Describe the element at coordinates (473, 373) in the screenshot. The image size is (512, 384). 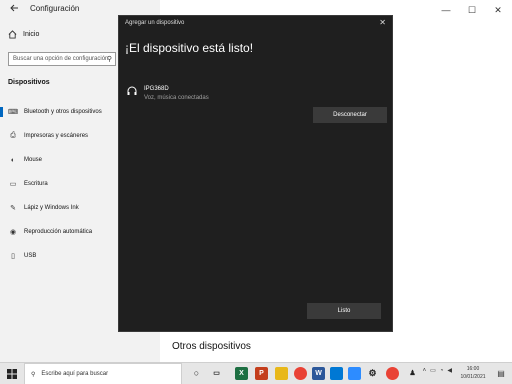
I see `taskbar-clock: 16:00 10/01/2021` at that location.